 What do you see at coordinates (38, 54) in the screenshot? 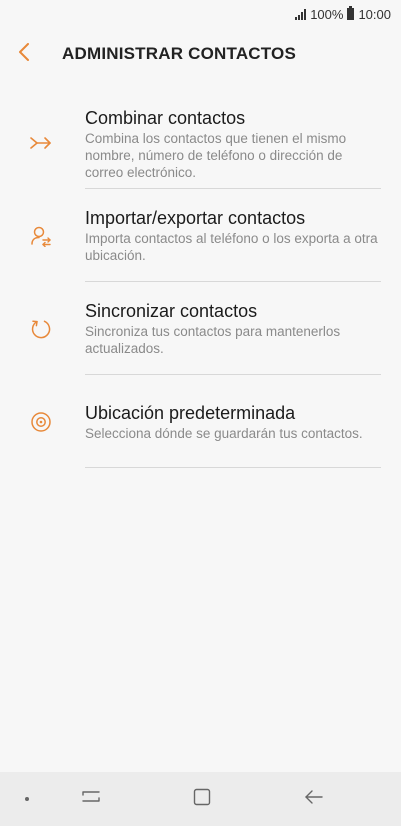
I see `back-button` at bounding box center [38, 54].